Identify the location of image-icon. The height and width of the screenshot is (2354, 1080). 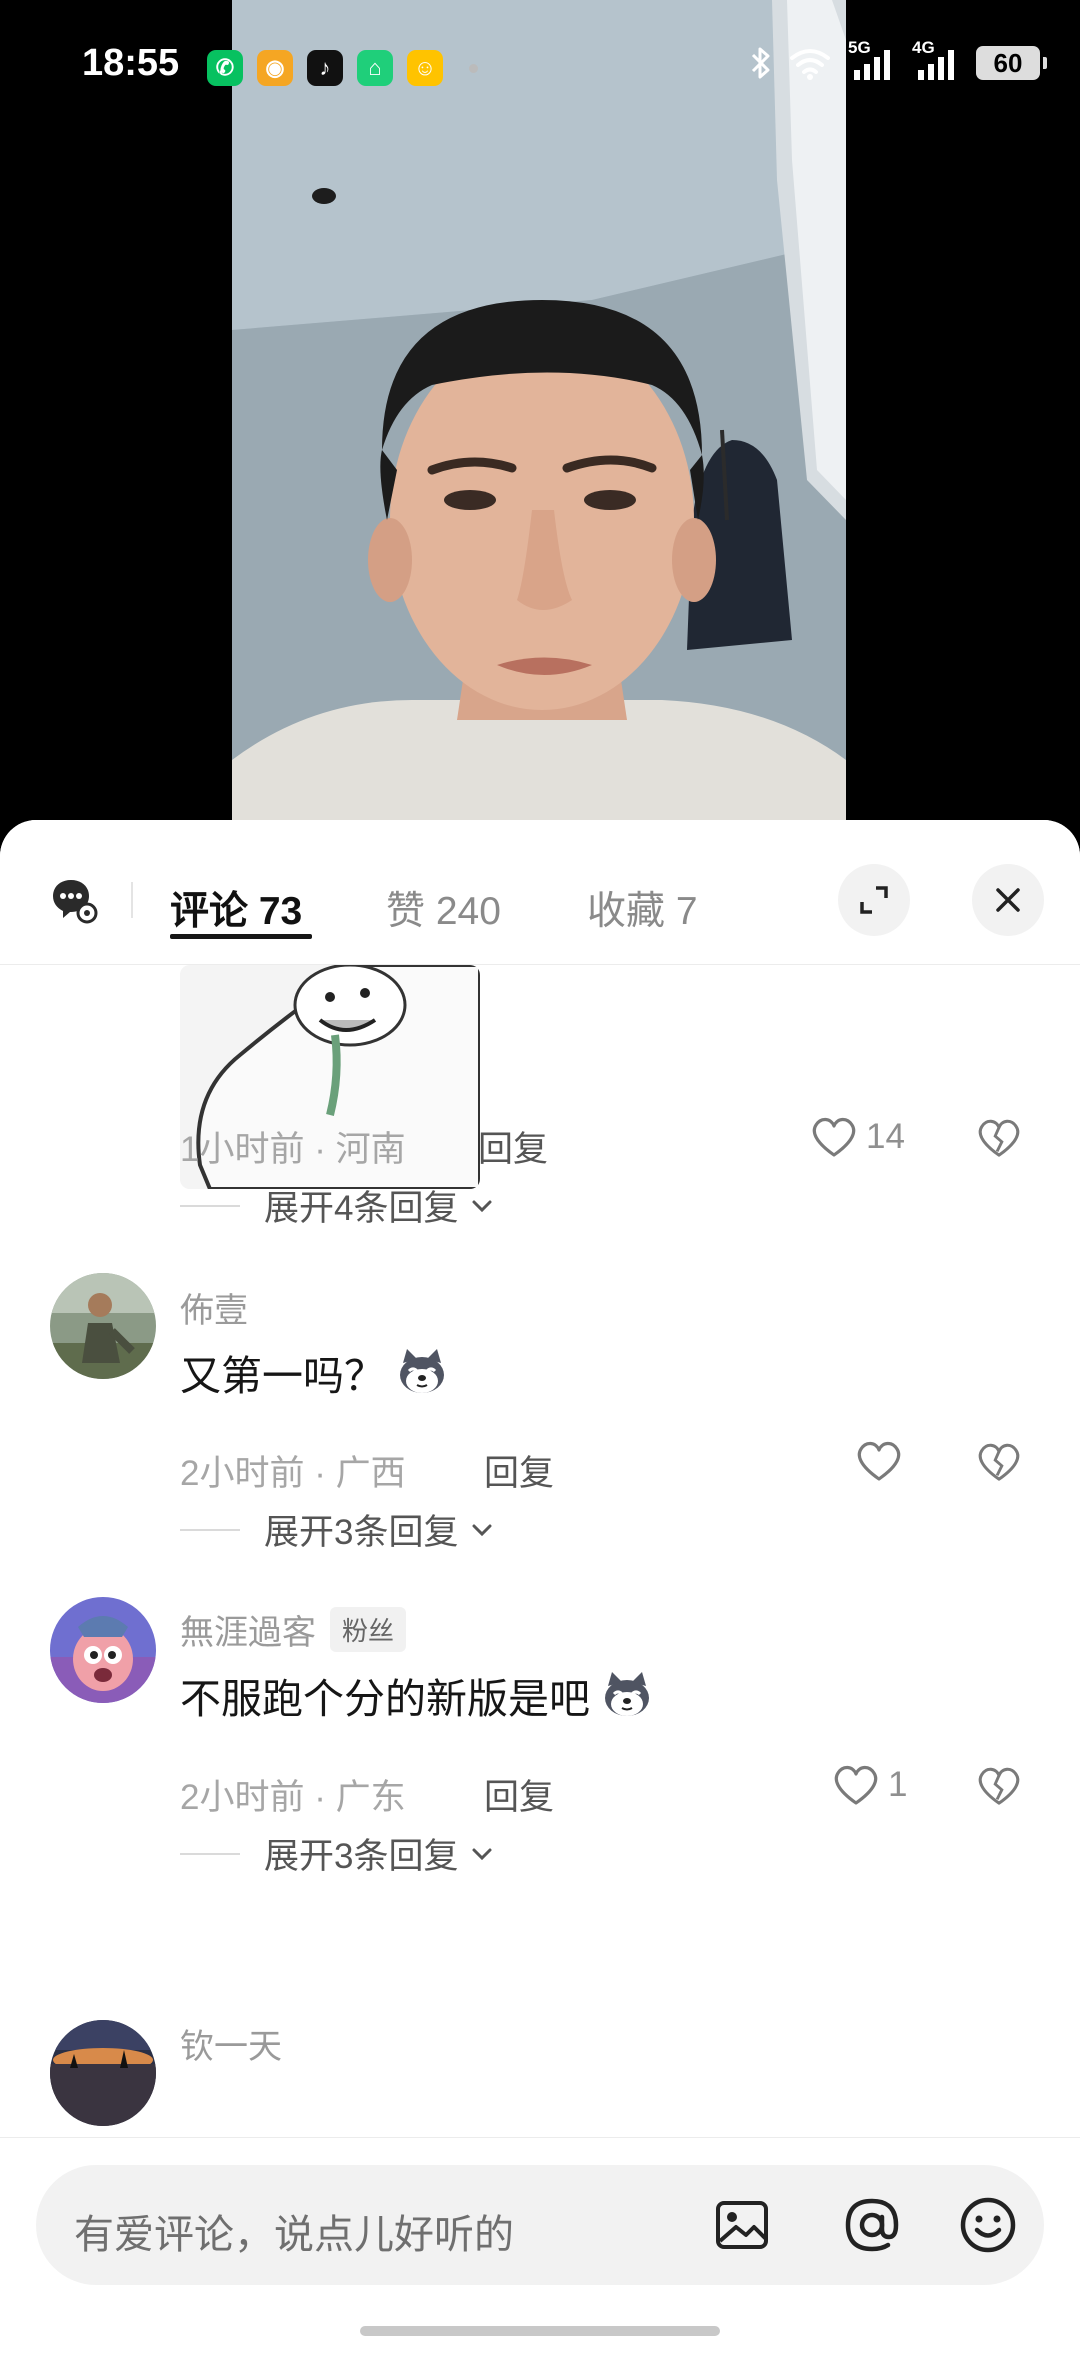
(742, 2225).